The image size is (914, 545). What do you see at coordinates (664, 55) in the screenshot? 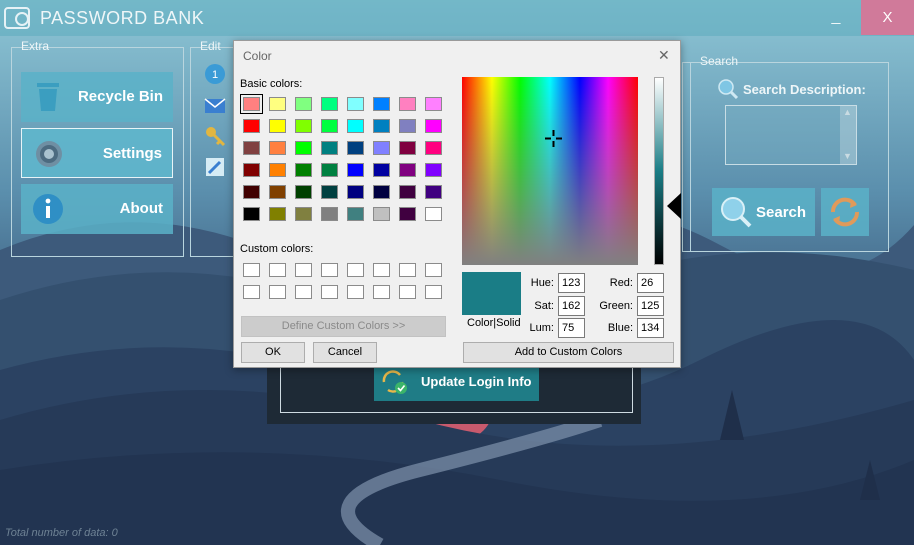
I see `close-icon: ✕` at bounding box center [664, 55].